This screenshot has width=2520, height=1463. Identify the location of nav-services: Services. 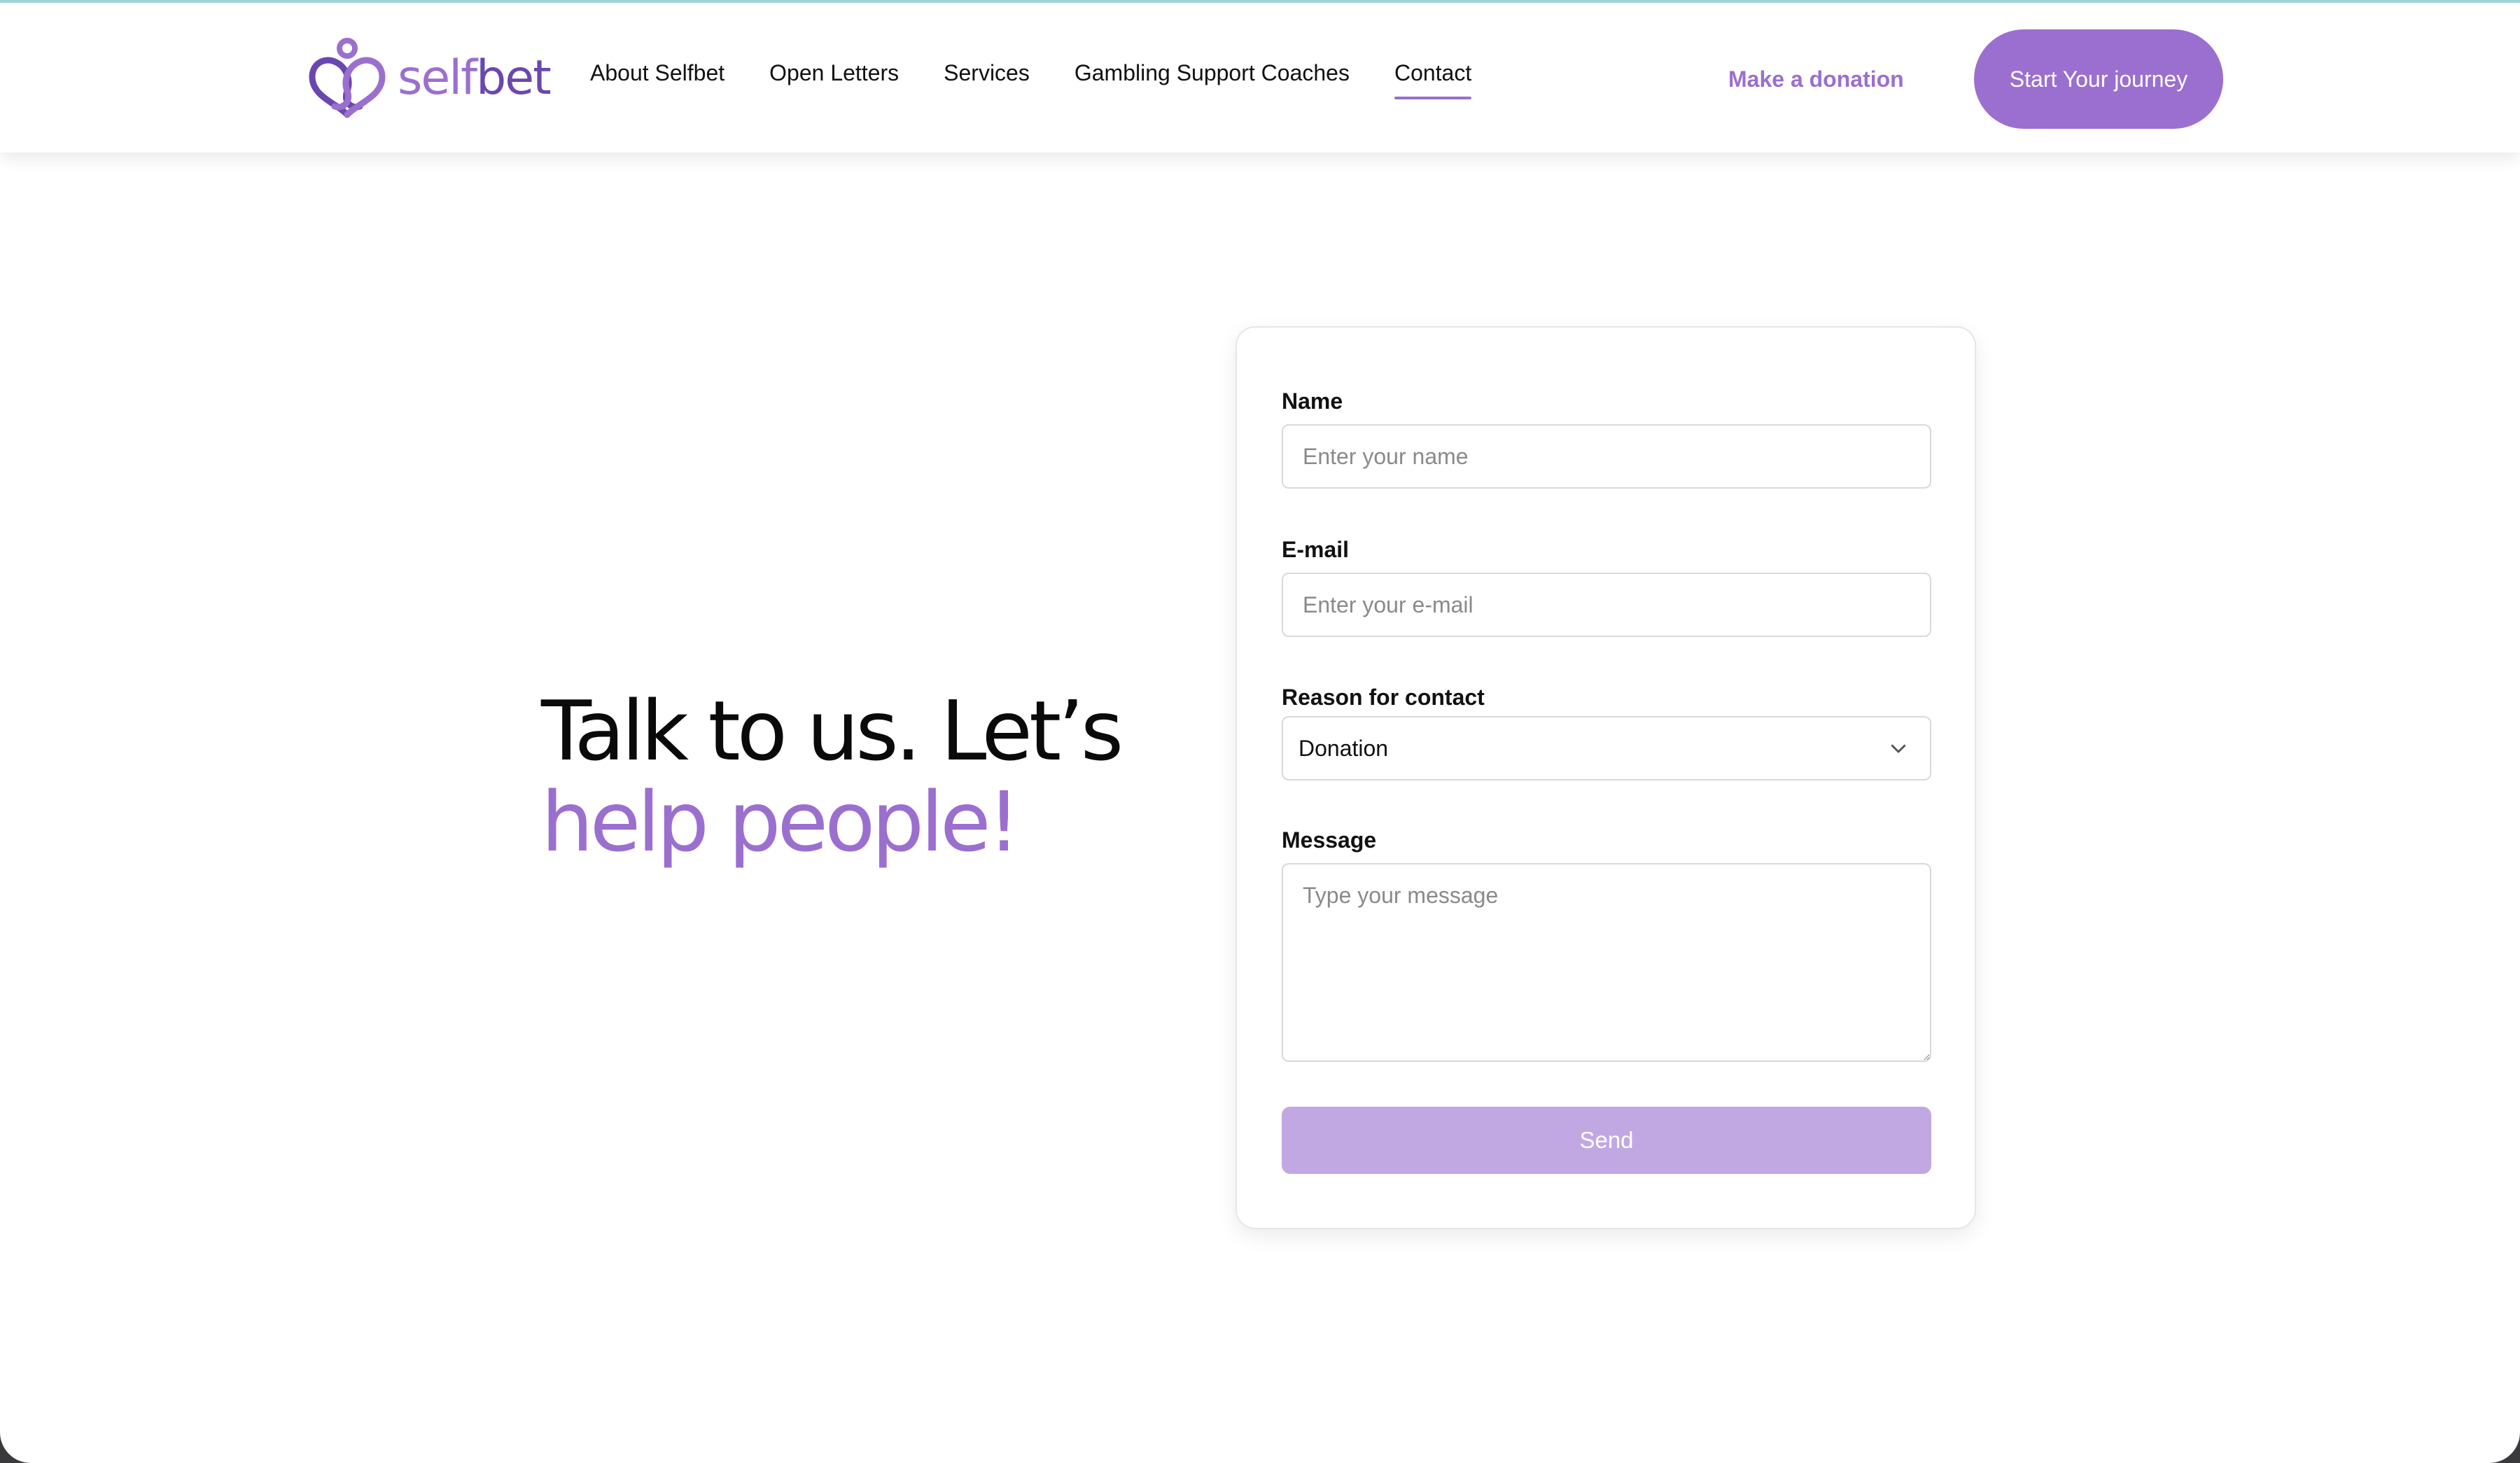
(987, 79).